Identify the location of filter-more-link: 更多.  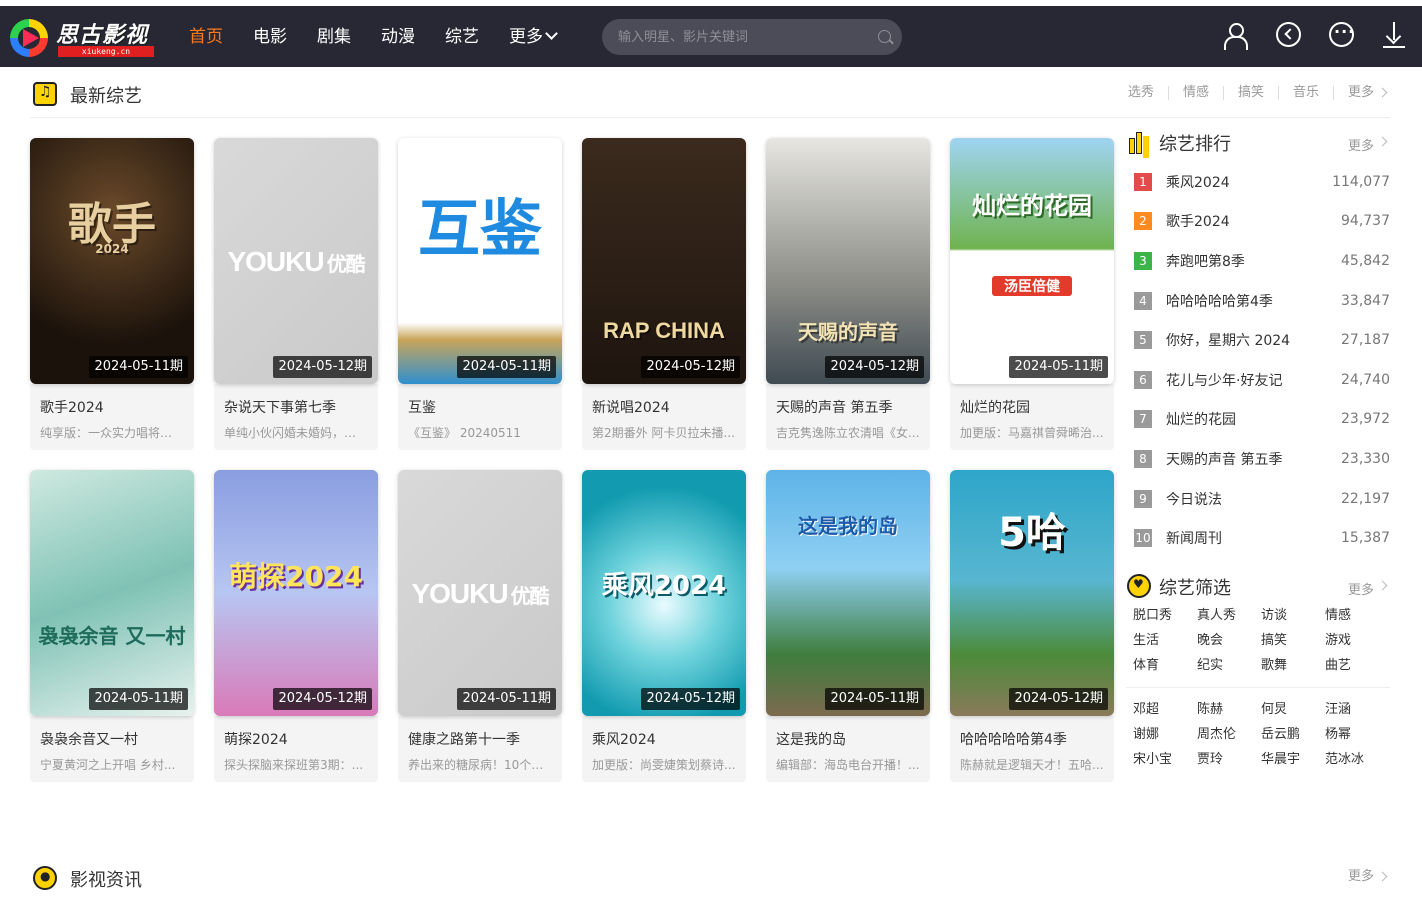
(1369, 588).